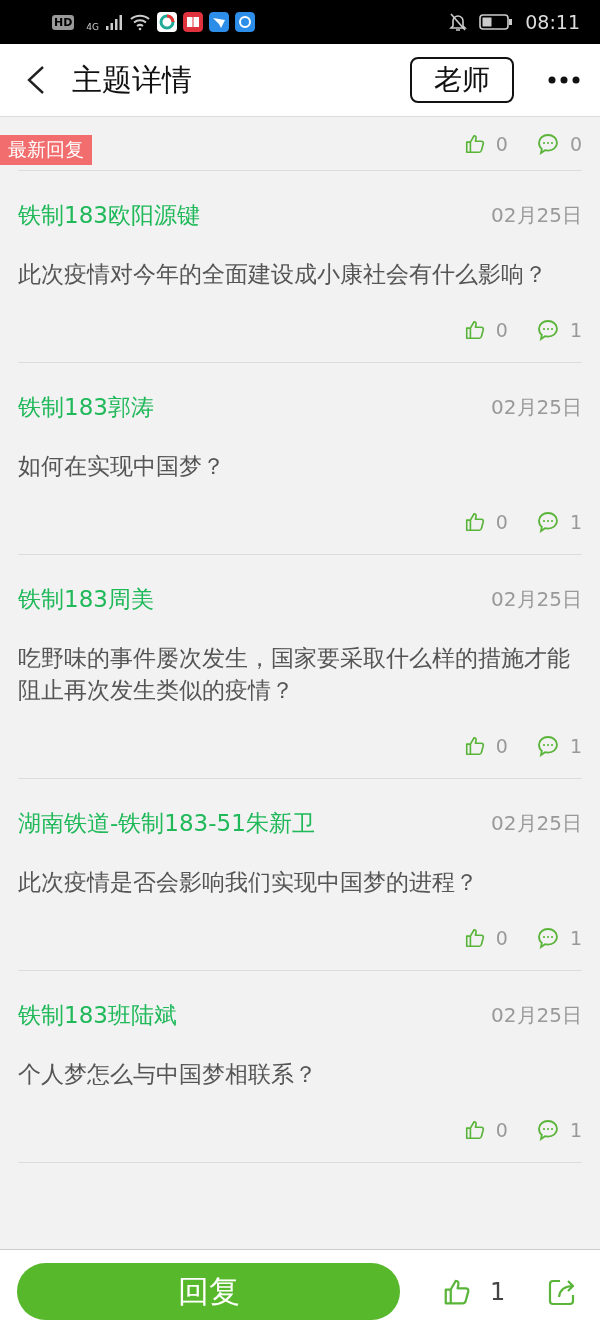  I want to click on wifi-icon, so click(140, 22).